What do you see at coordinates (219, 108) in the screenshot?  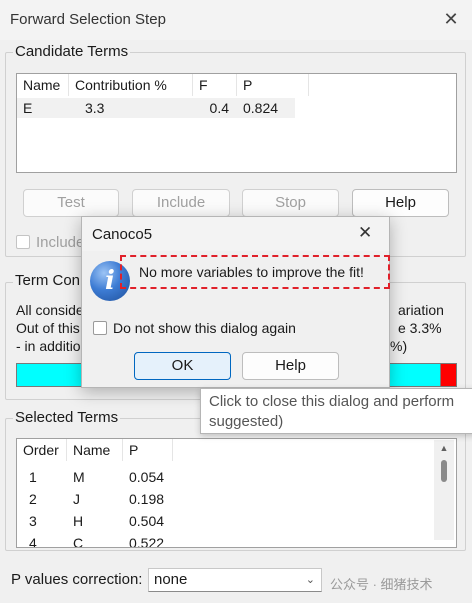 I see `cell-f: 0.4` at bounding box center [219, 108].